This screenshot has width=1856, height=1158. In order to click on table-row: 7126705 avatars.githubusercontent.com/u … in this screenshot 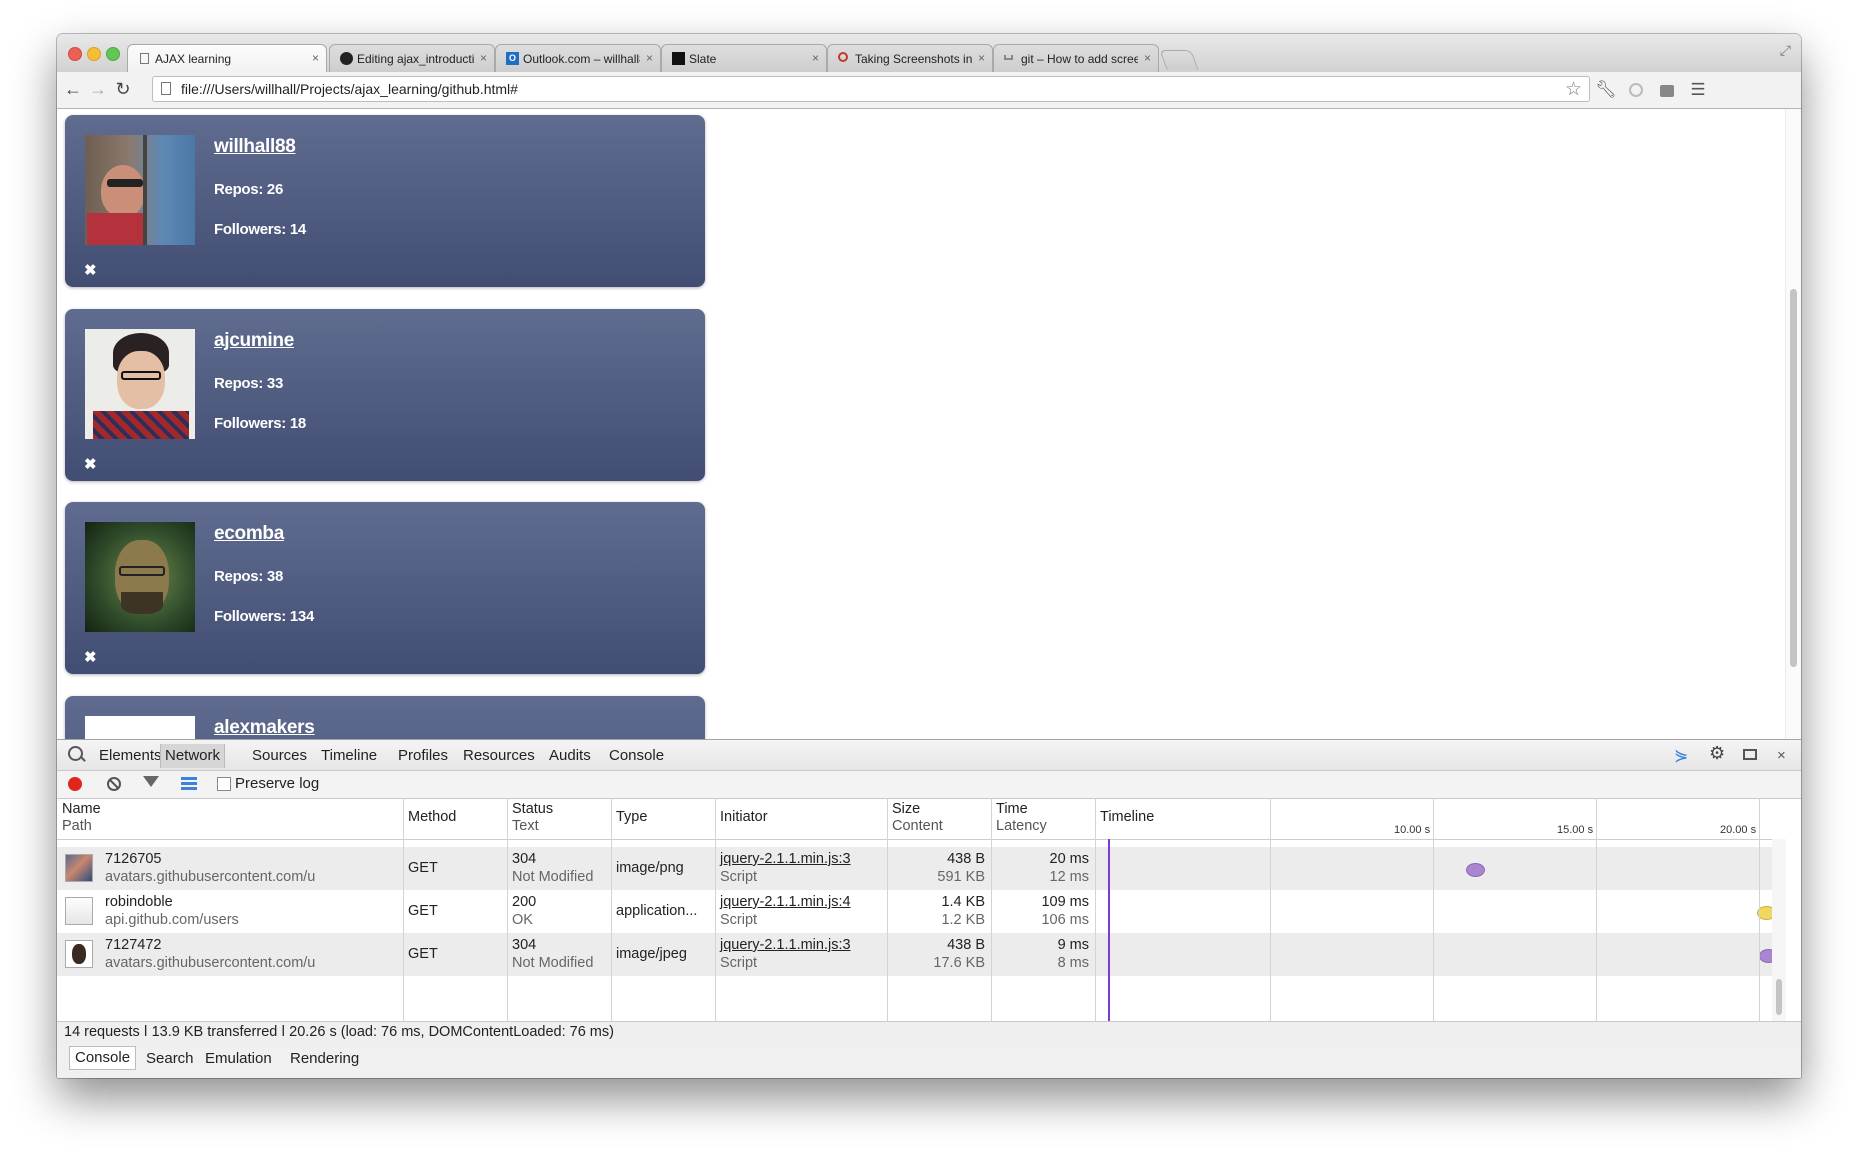, I will do `click(921, 868)`.